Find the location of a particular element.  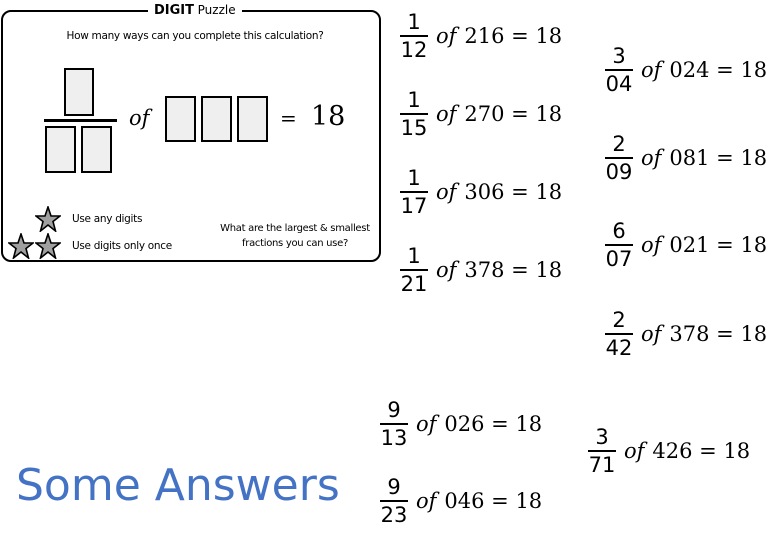

answer-item: 2 42 of 378 = 18 is located at coordinates (686, 334).